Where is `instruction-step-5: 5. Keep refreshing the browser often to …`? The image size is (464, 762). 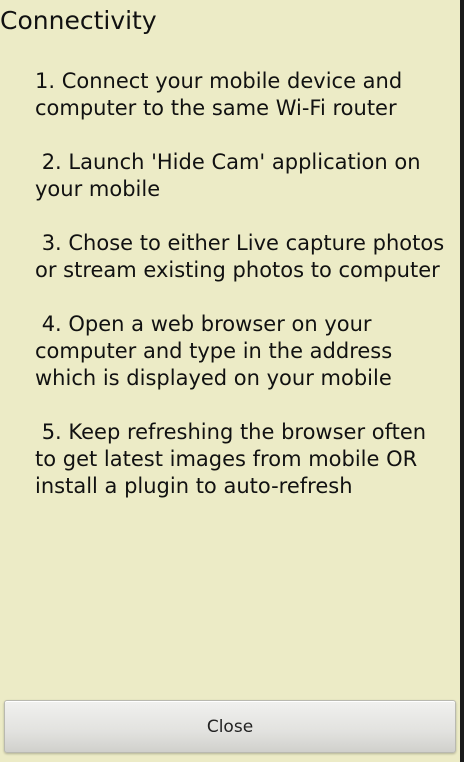
instruction-step-5: 5. Keep refreshing the browser often to … is located at coordinates (234, 459).